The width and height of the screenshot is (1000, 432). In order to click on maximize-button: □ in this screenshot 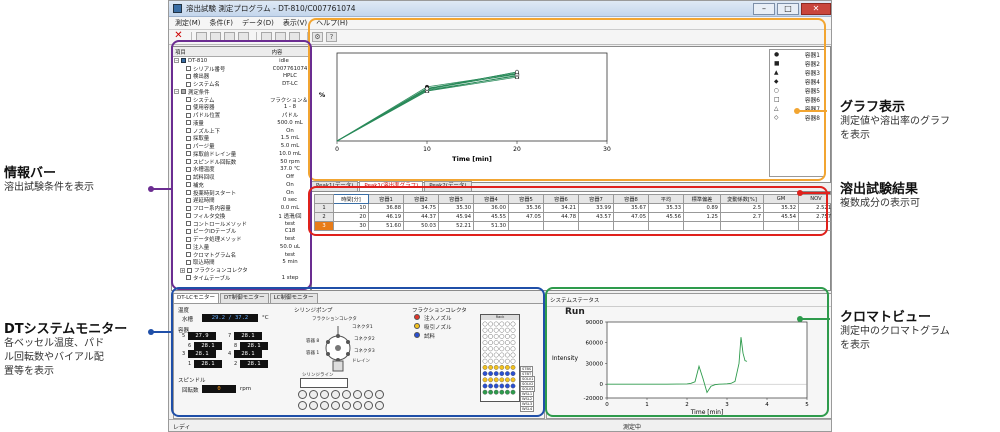, I will do `click(788, 8)`.